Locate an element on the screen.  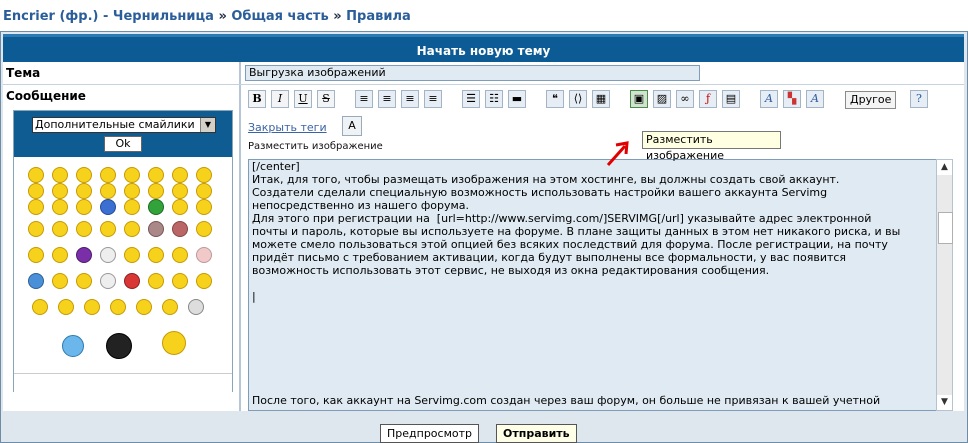
message-line is located at coordinates (595, 322).